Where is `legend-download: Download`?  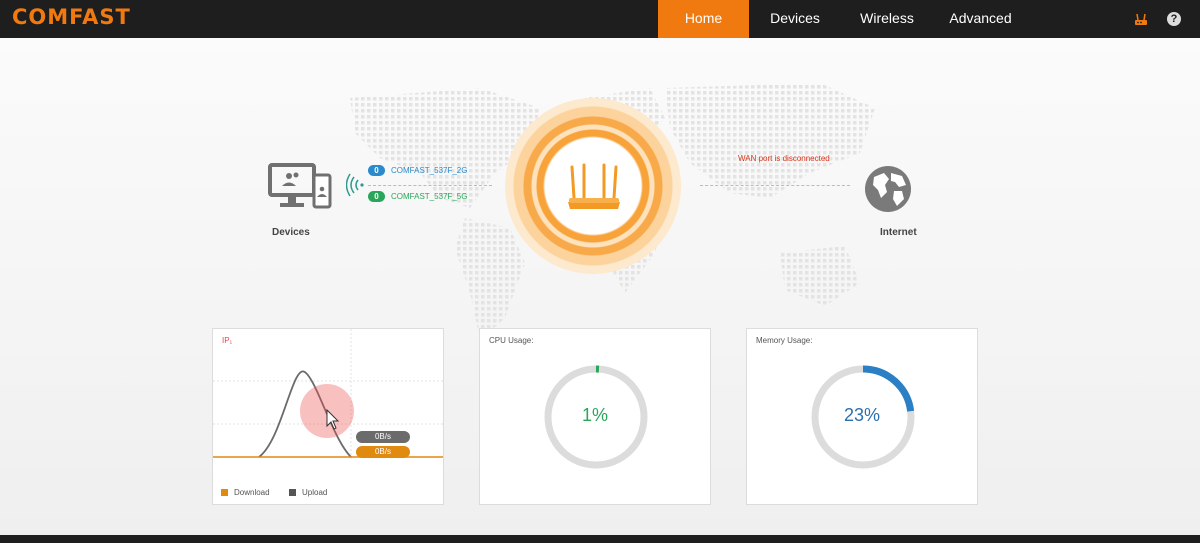
legend-download: Download is located at coordinates (245, 492).